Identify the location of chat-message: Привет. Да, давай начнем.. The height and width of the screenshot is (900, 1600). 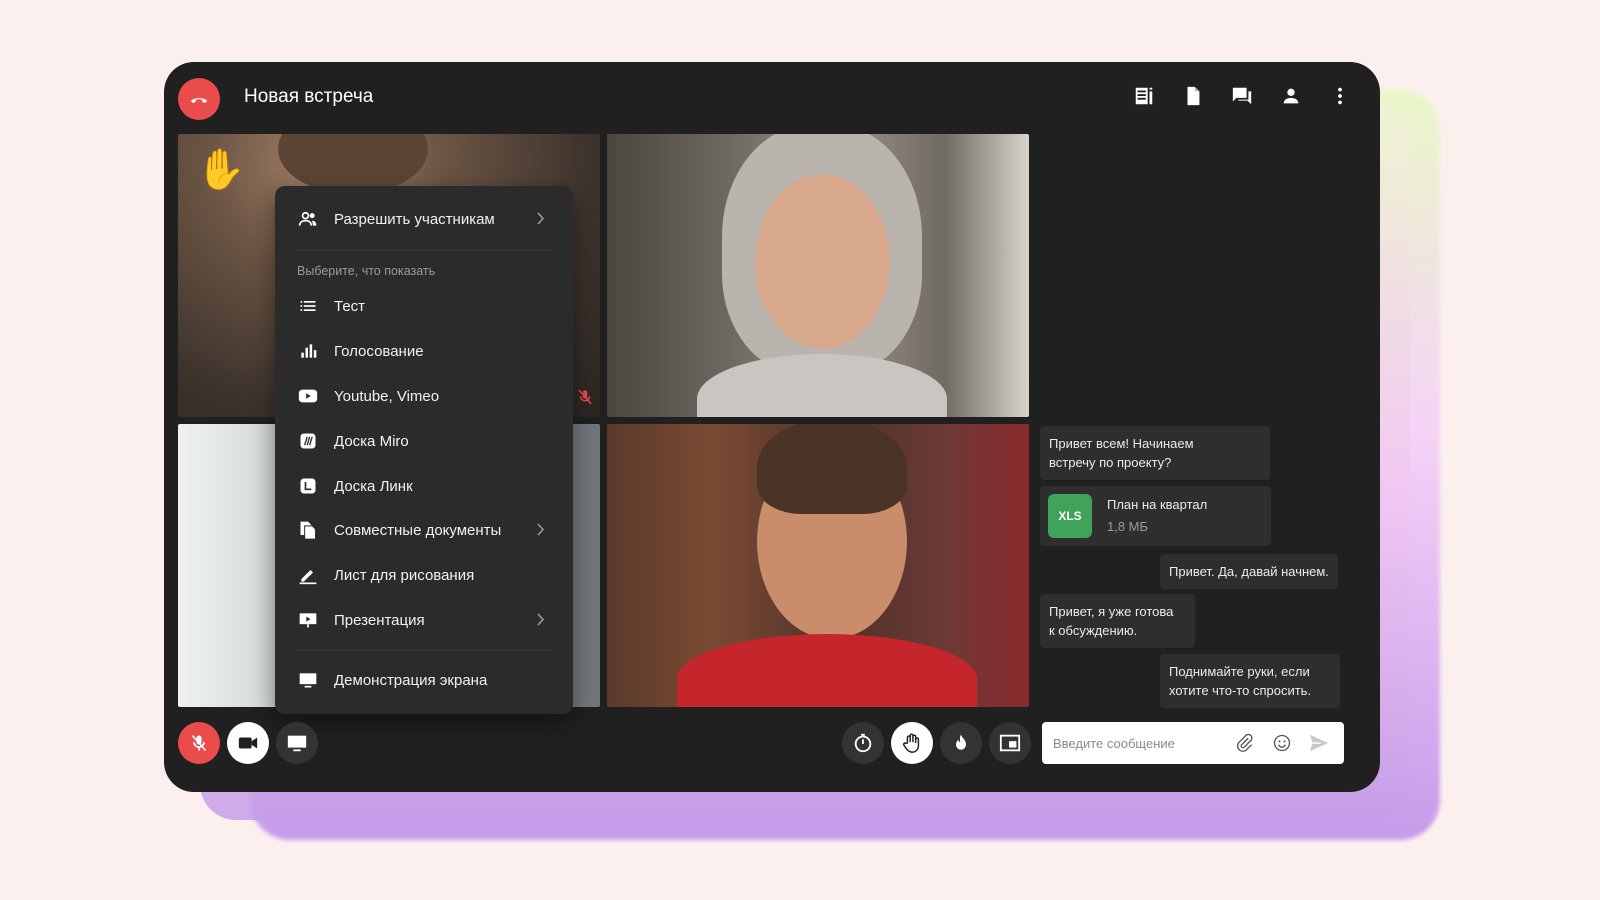
(1249, 571).